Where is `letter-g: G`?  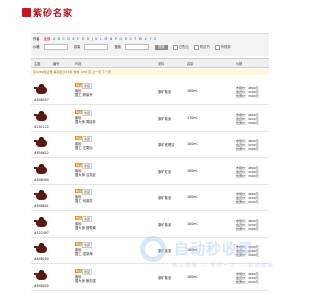
letter-g: G is located at coordinates (83, 39).